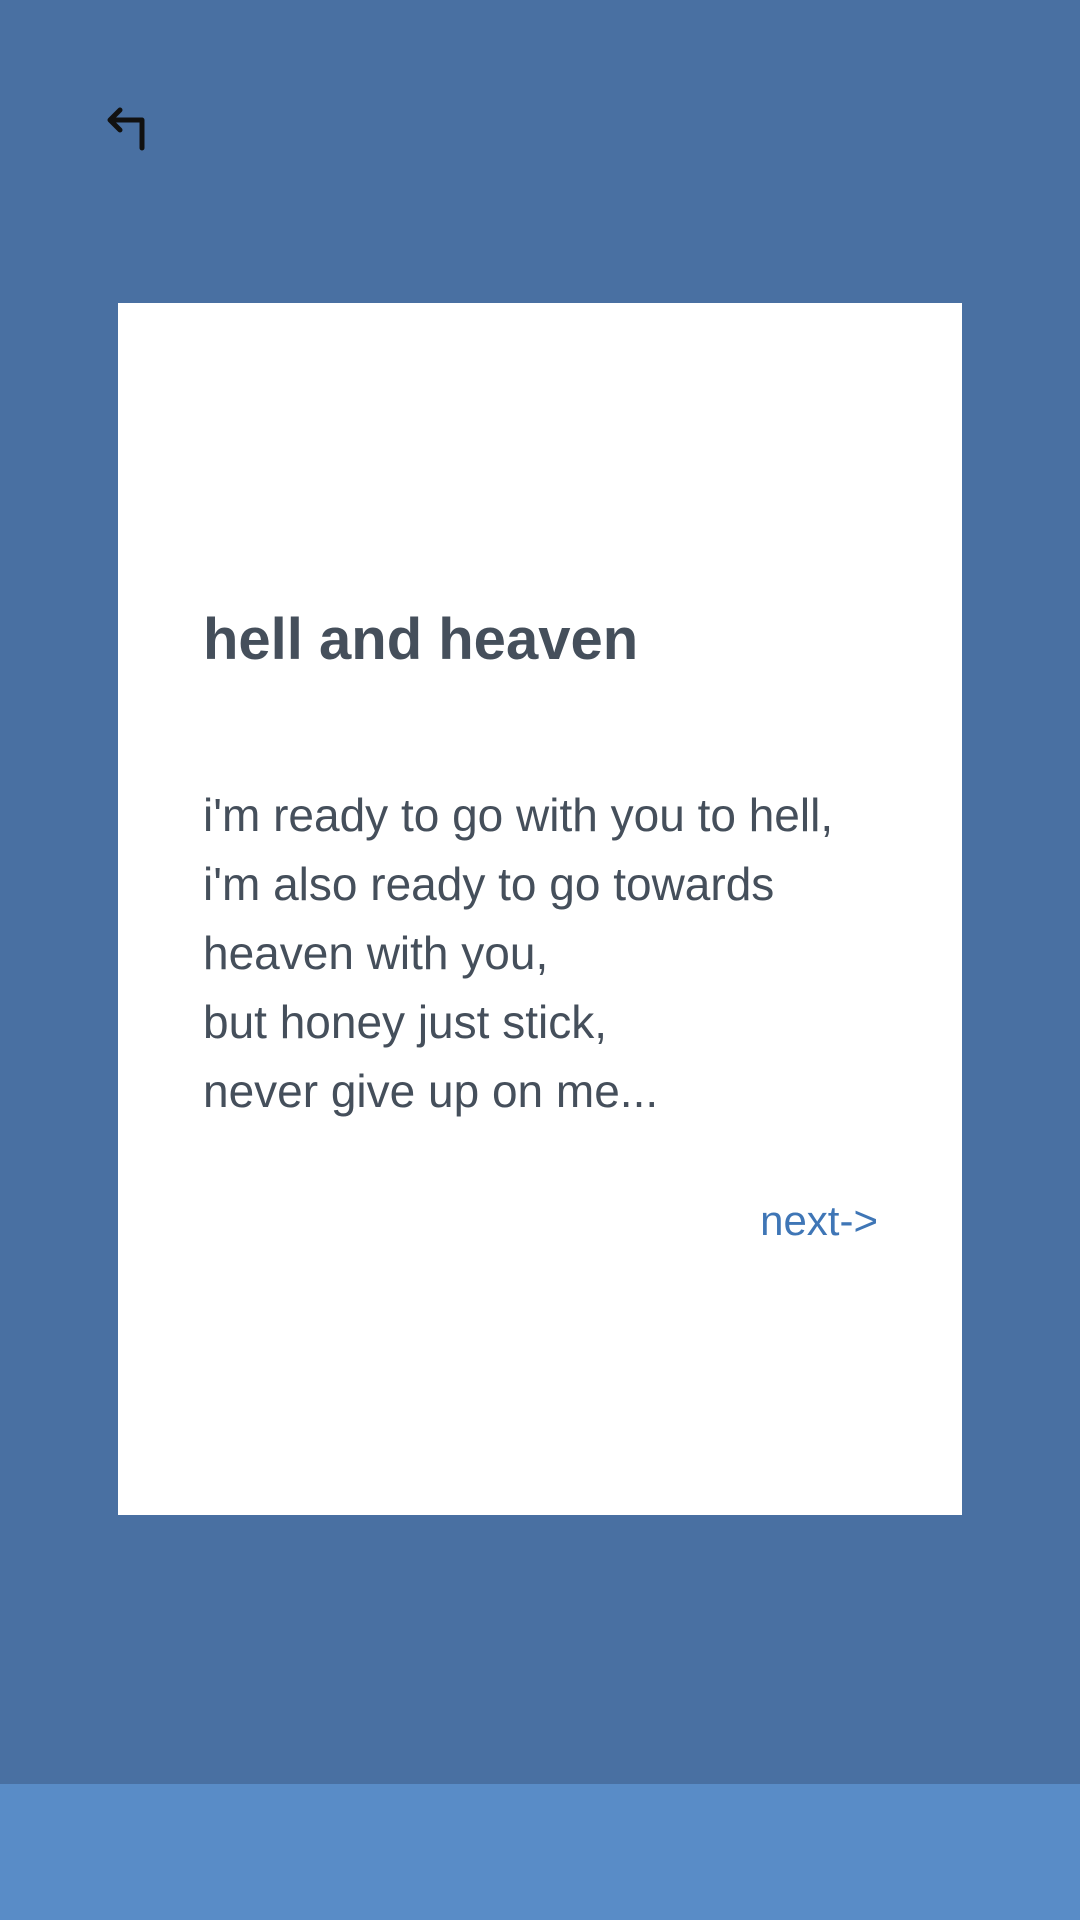 This screenshot has height=1920, width=1080. Describe the element at coordinates (405, 1022) in the screenshot. I see `poem-line: but honey just stick,` at that location.